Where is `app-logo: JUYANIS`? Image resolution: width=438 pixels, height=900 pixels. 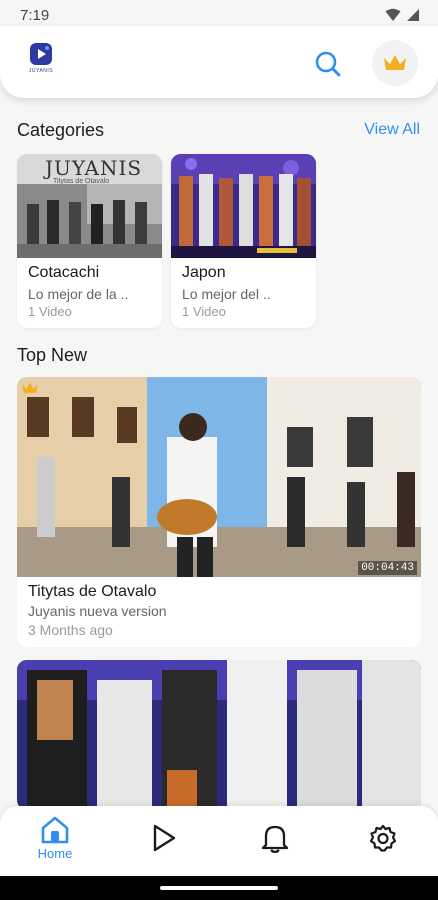
app-logo: JUYANIS is located at coordinates (41, 62).